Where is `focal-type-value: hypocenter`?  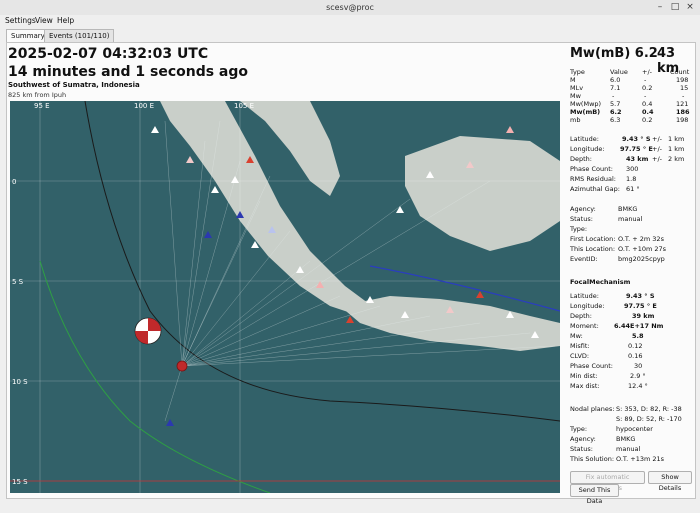
focal-type-value: hypocenter is located at coordinates (634, 429).